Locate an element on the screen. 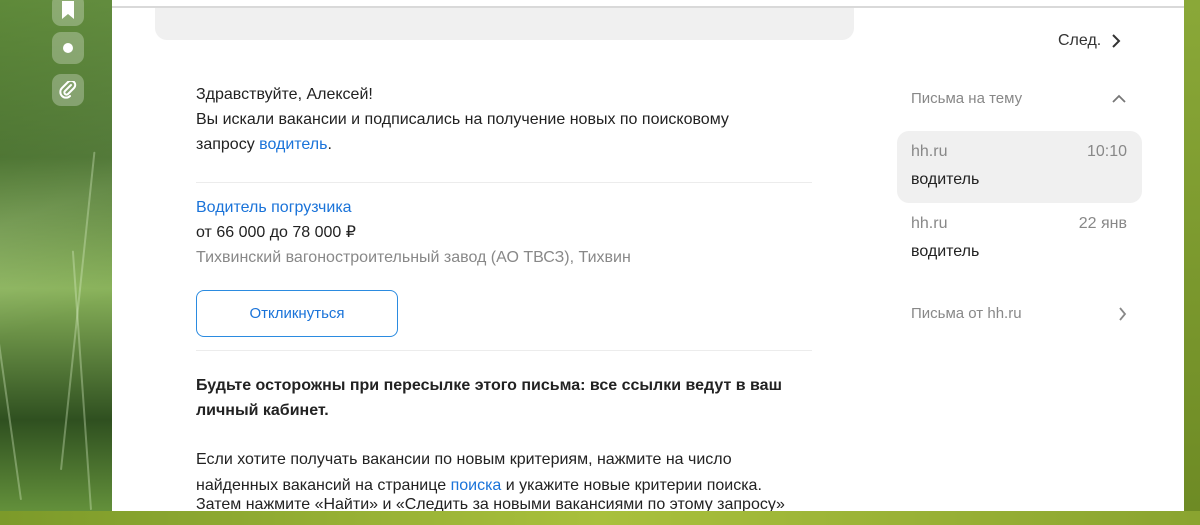  email-text-line: запросу водитель. is located at coordinates (264, 145).